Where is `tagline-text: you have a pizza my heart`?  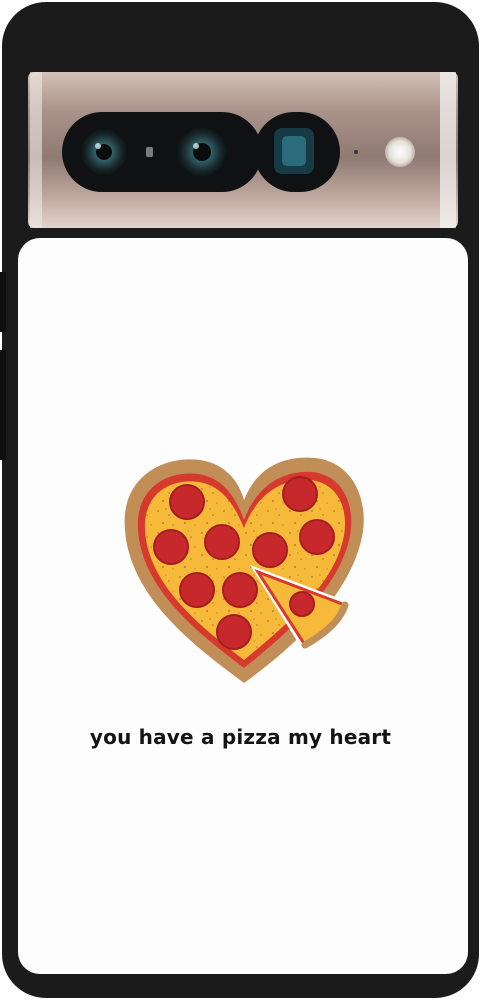
tagline-text: you have a pizza my heart is located at coordinates (240, 737).